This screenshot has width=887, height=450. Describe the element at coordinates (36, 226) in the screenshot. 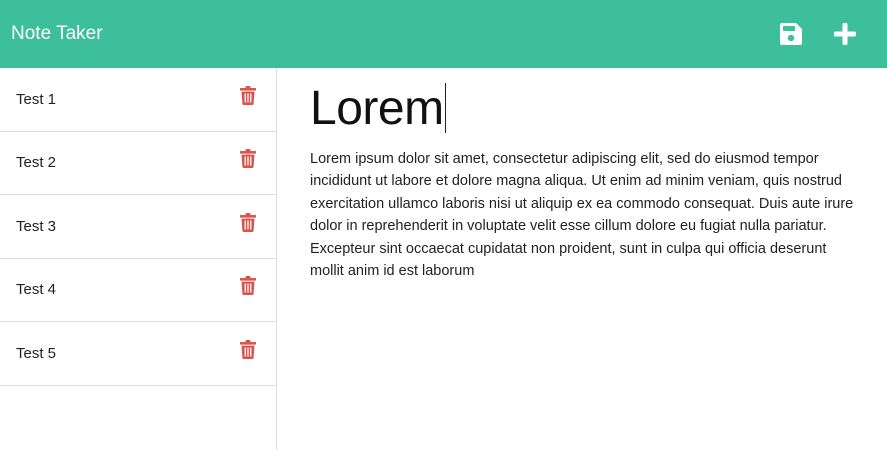

I see `note-list-item-title: Test 3` at that location.